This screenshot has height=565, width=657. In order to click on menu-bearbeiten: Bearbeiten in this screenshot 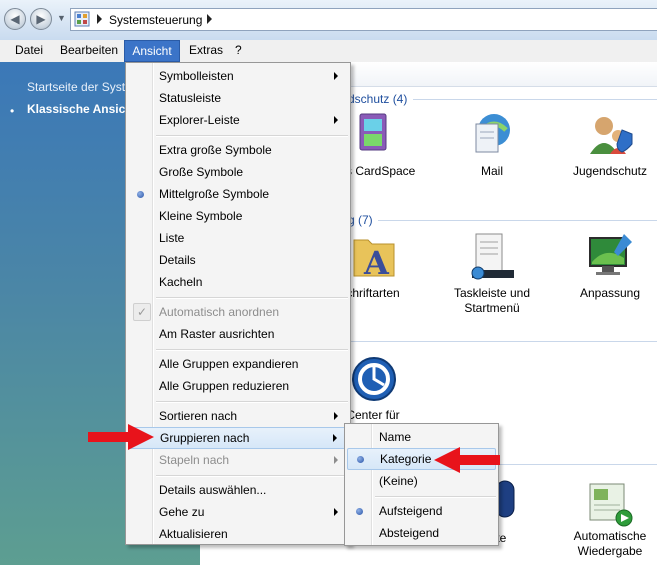, I will do `click(89, 51)`.